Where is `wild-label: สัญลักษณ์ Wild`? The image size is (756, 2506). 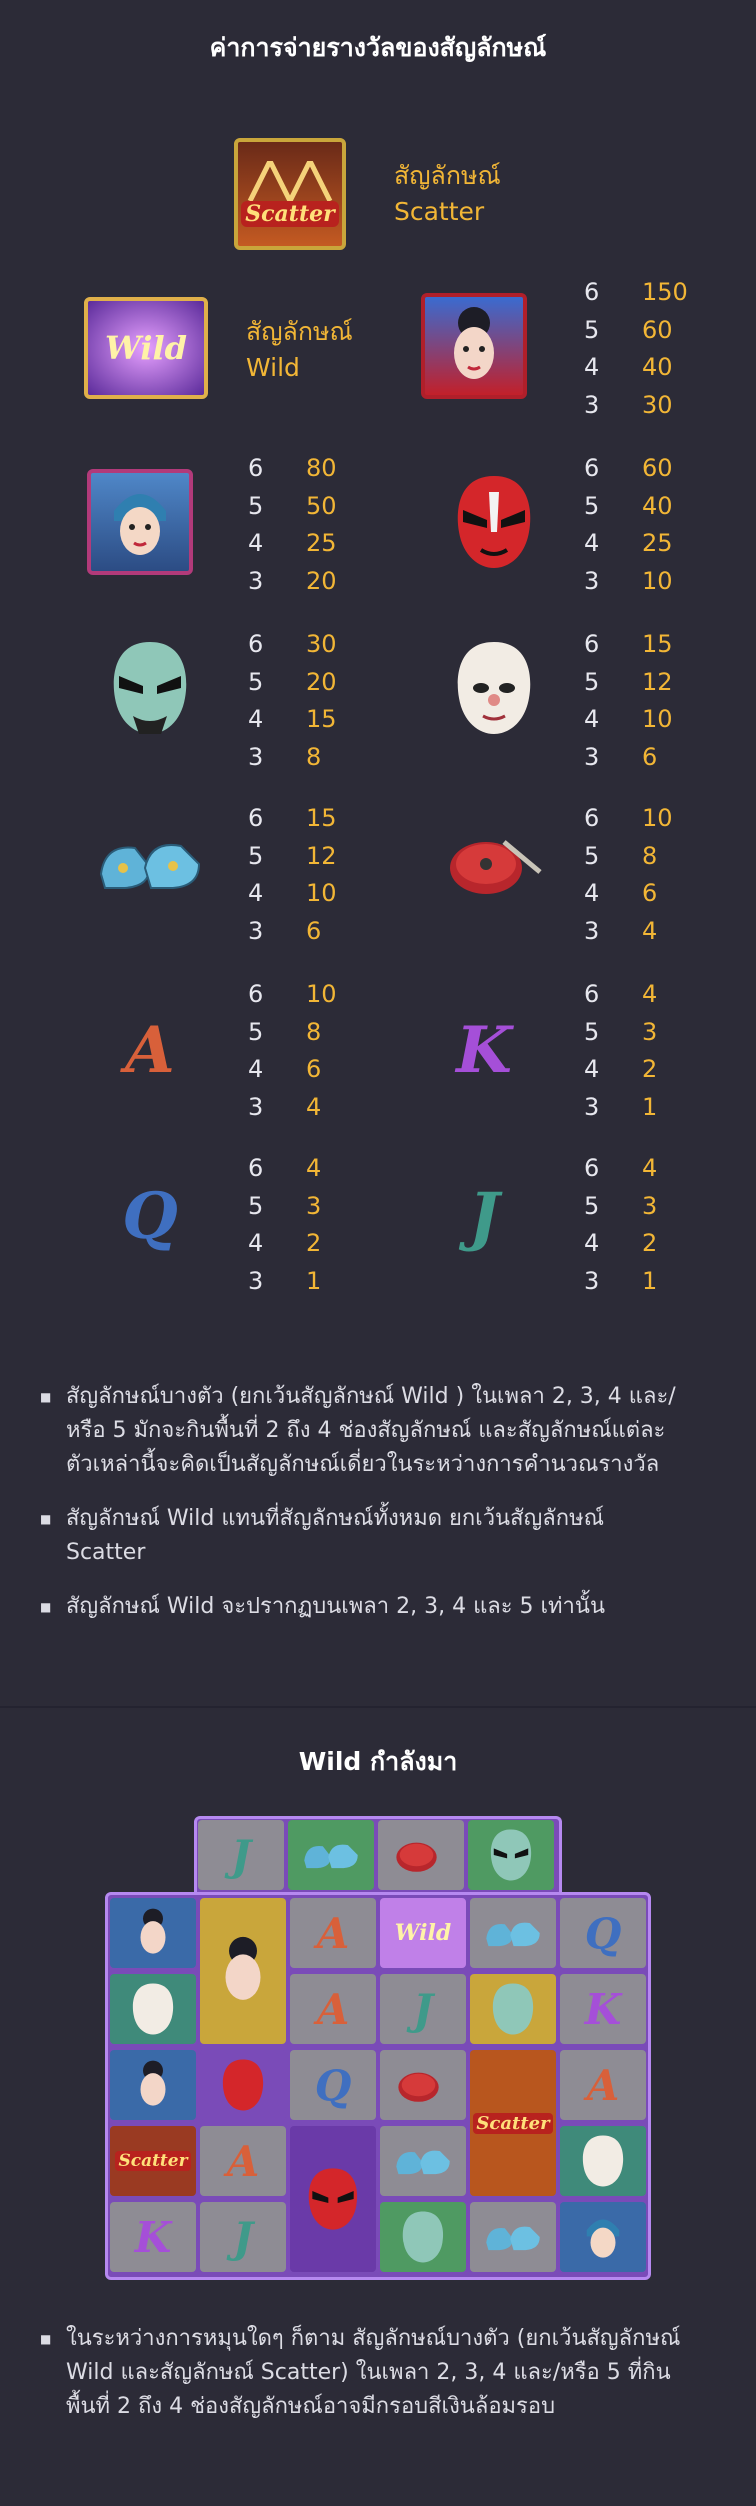
wild-label: สัญลักษณ์ Wild is located at coordinates (299, 349).